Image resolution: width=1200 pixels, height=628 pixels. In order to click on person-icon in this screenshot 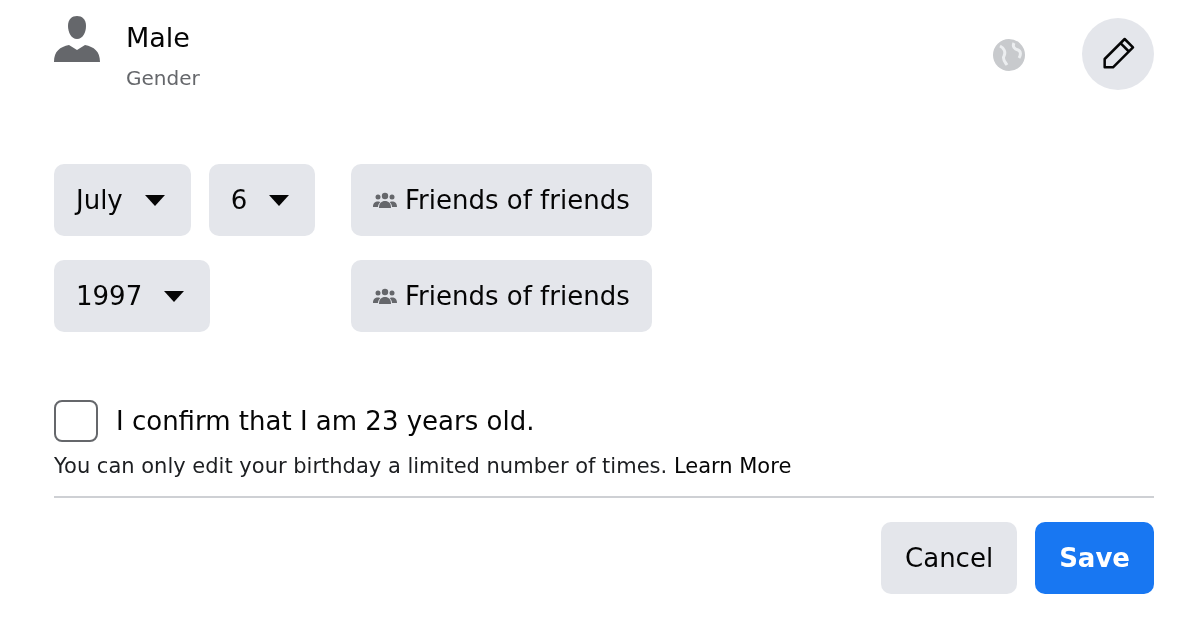, I will do `click(77, 39)`.